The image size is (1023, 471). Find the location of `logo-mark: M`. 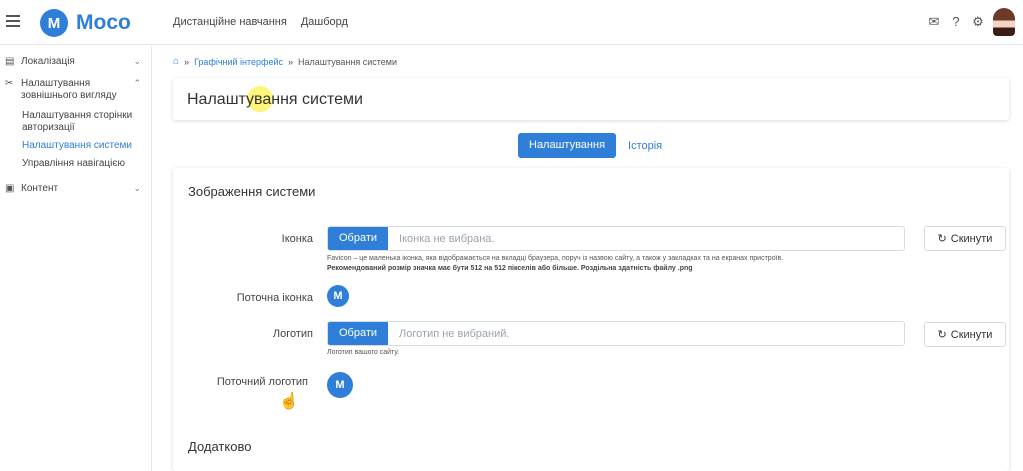

logo-mark: M is located at coordinates (54, 23).